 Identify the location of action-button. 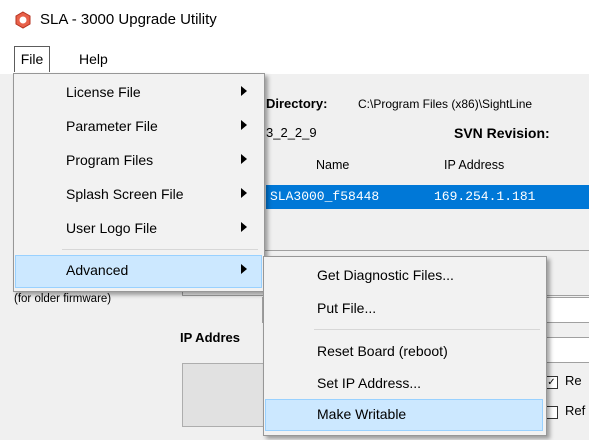
(228, 395).